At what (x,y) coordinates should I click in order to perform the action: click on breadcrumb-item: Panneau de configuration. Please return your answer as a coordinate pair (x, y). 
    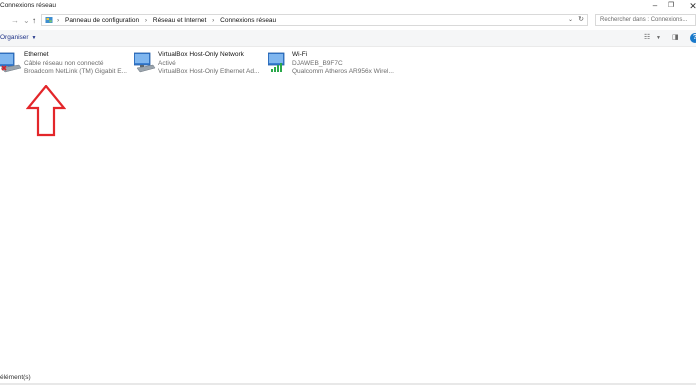
    Looking at the image, I should click on (102, 20).